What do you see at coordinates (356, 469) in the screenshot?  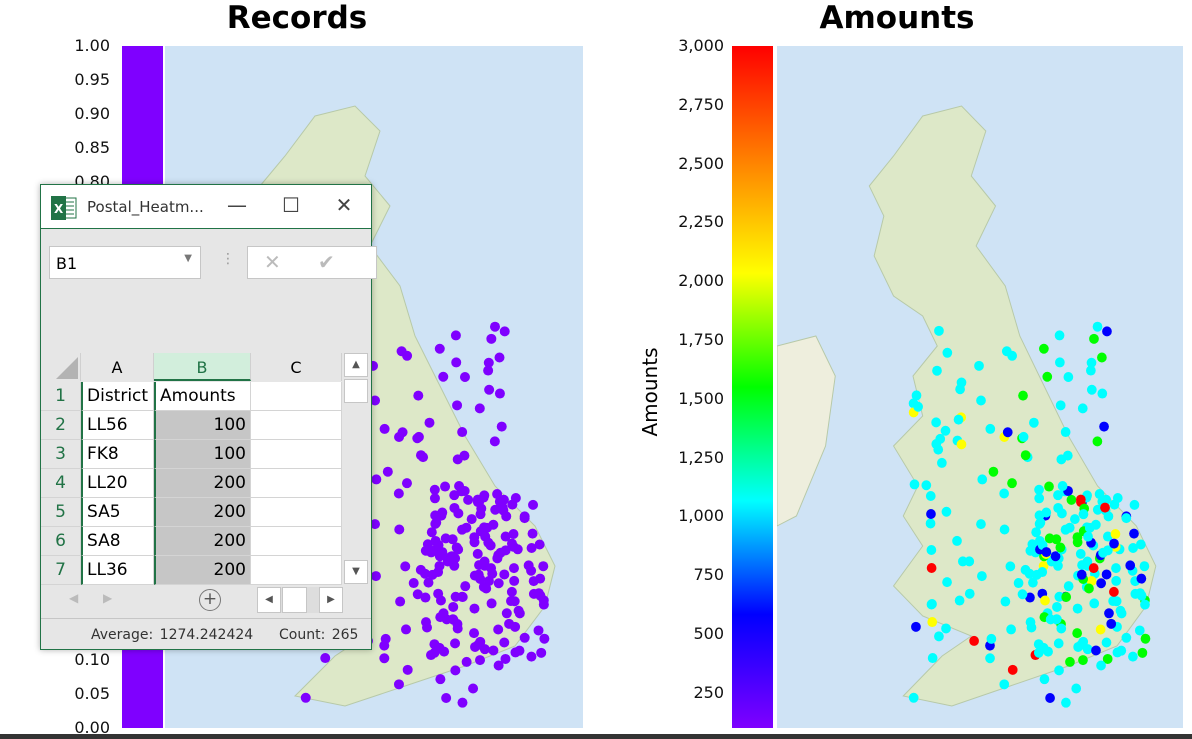 I see `vertical-scrollbar: ▲ ▼` at bounding box center [356, 469].